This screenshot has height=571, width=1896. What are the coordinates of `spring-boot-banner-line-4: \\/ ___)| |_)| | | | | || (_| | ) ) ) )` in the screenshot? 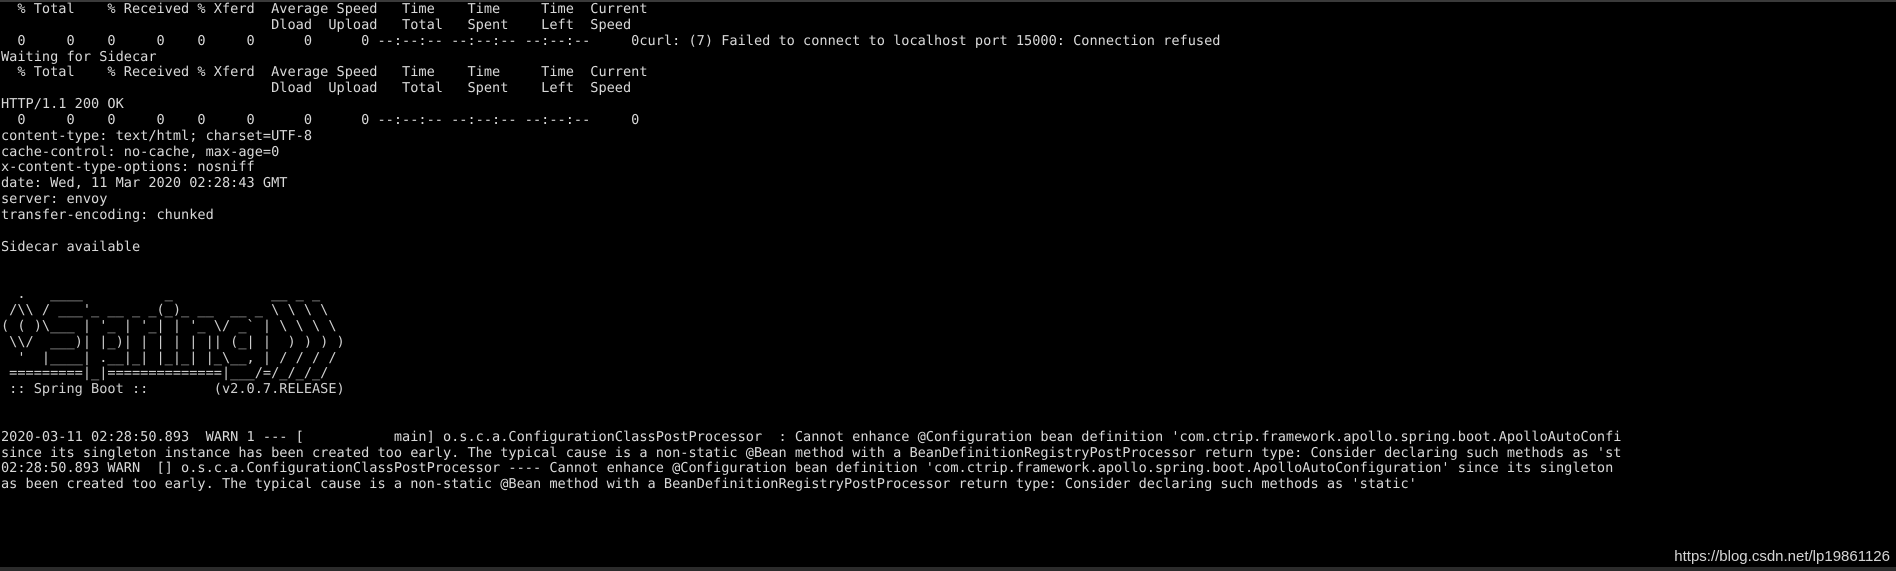 It's located at (173, 341).